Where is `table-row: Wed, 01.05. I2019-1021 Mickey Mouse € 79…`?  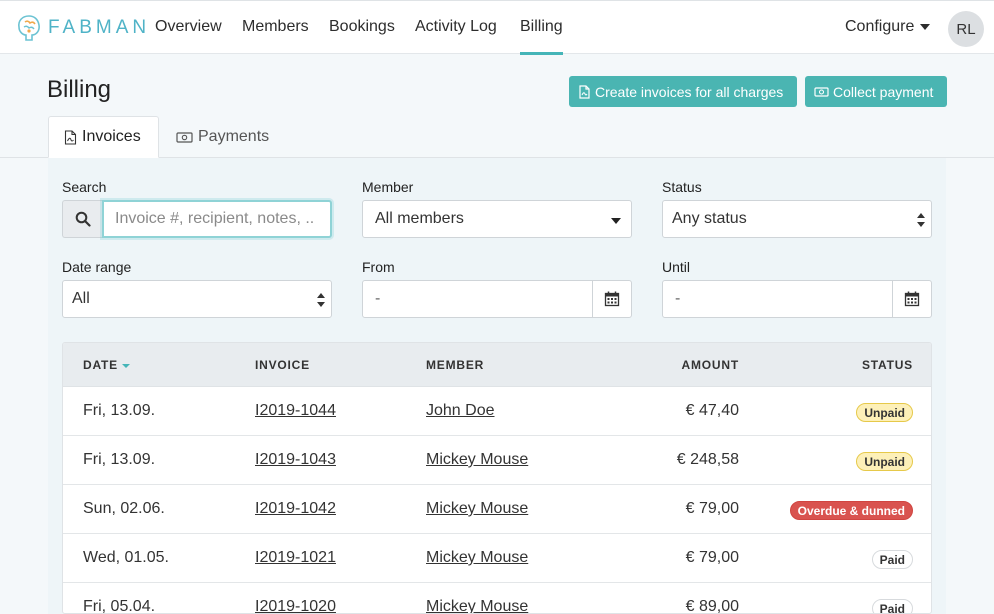
table-row: Wed, 01.05. I2019-1021 Mickey Mouse € 79… is located at coordinates (497, 558).